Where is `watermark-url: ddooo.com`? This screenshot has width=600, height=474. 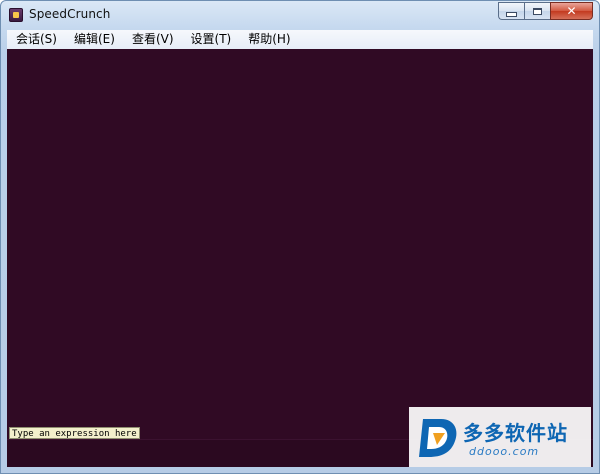 watermark-url: ddooo.com is located at coordinates (504, 451).